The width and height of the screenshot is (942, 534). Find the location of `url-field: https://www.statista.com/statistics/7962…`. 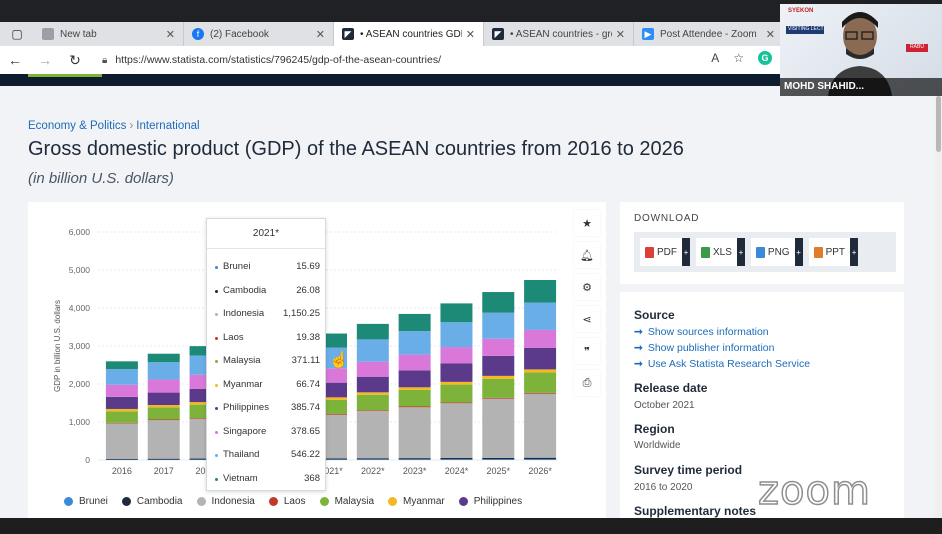

url-field: https://www.statista.com/statistics/7962… is located at coordinates (278, 60).